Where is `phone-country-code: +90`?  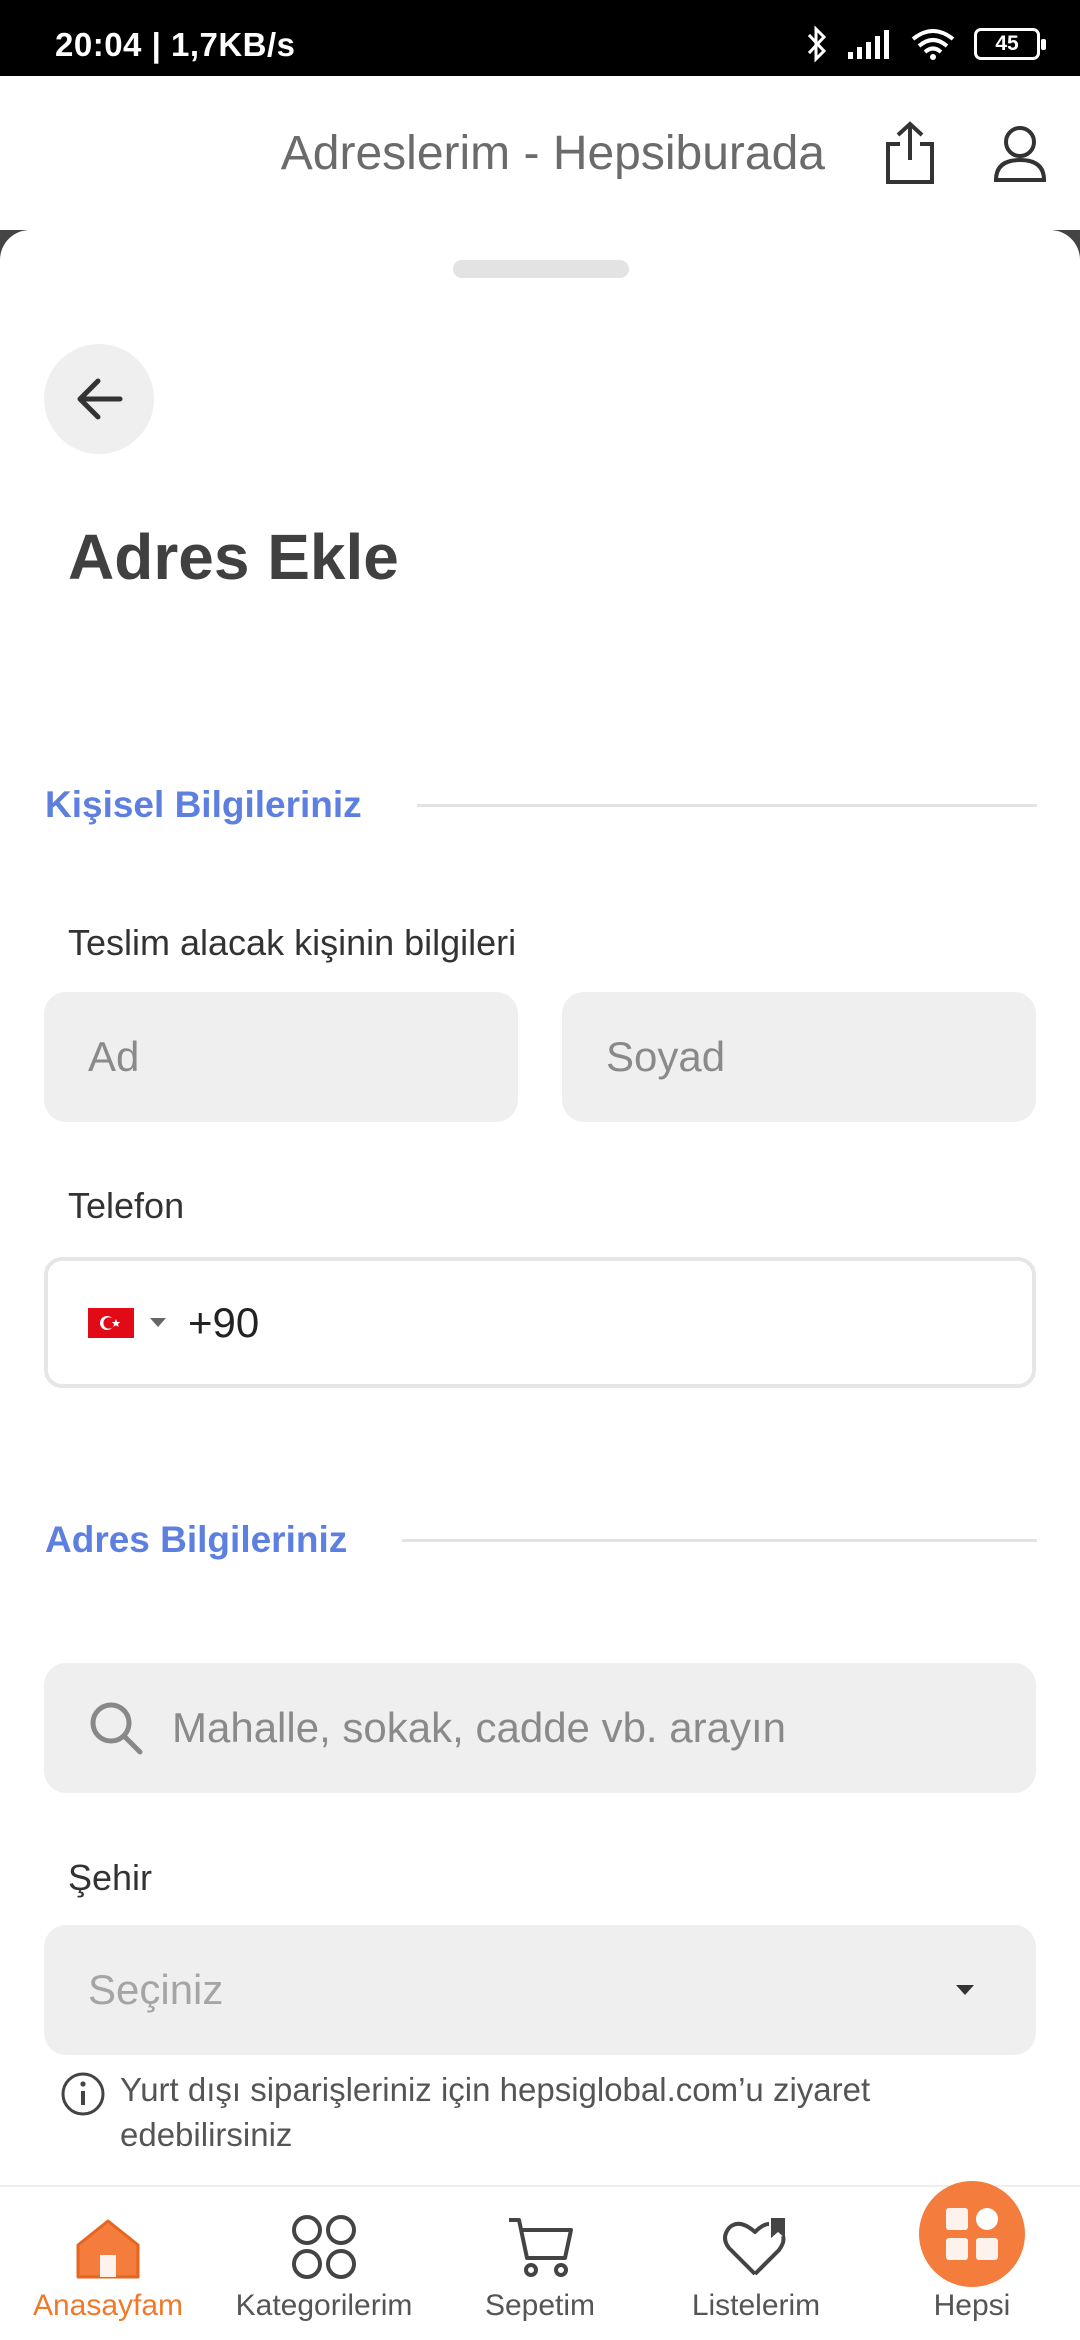 phone-country-code: +90 is located at coordinates (224, 1322).